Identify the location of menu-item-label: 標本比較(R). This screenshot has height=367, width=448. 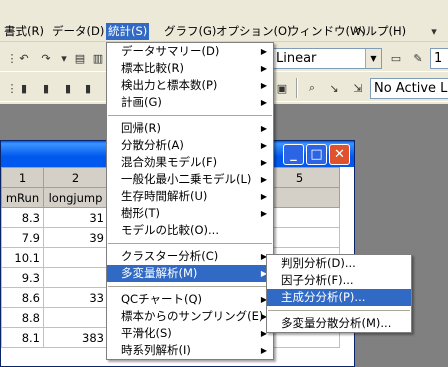
(152, 68).